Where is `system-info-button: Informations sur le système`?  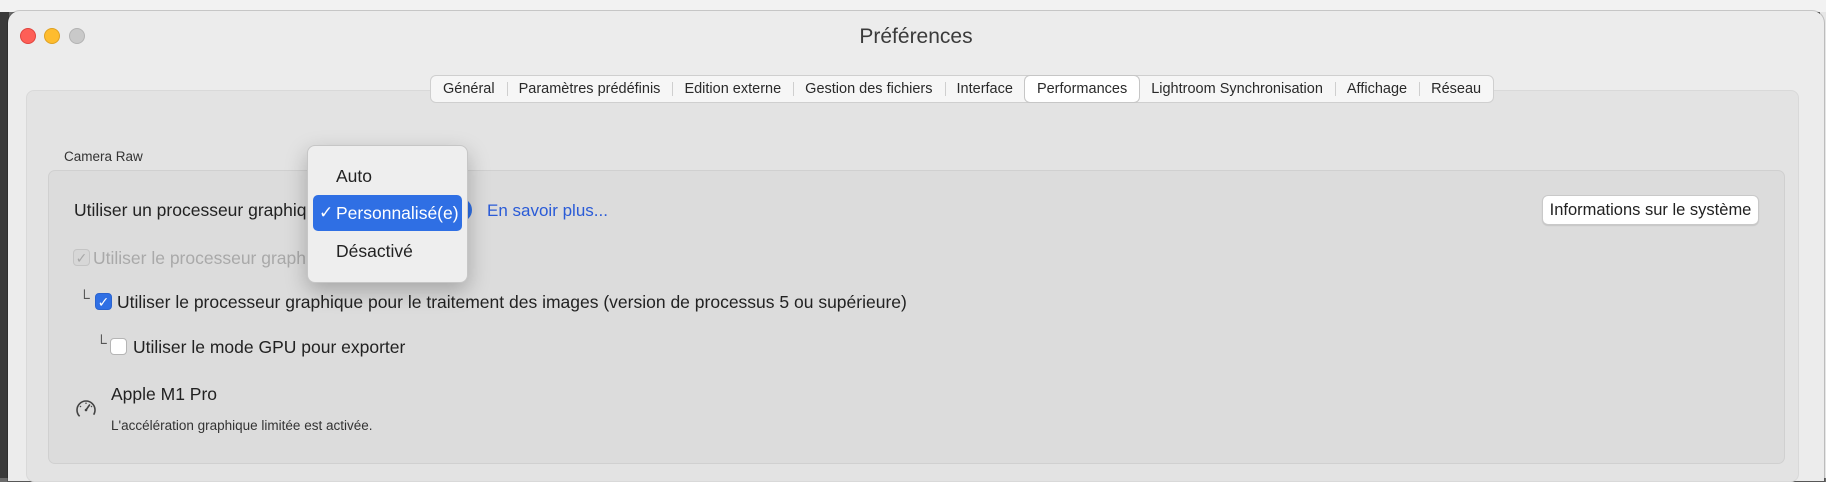
system-info-button: Informations sur le système is located at coordinates (1650, 210).